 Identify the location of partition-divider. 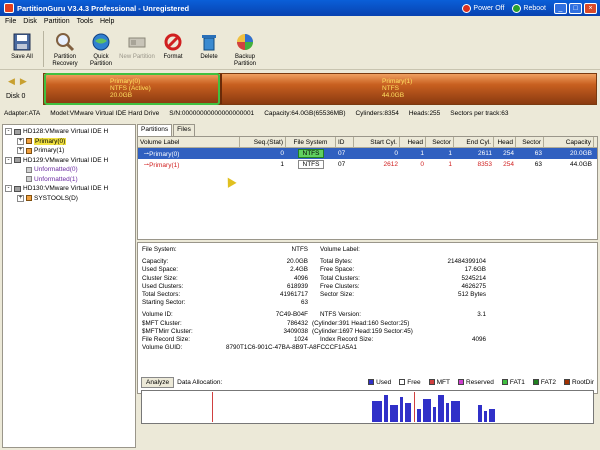
(221, 89).